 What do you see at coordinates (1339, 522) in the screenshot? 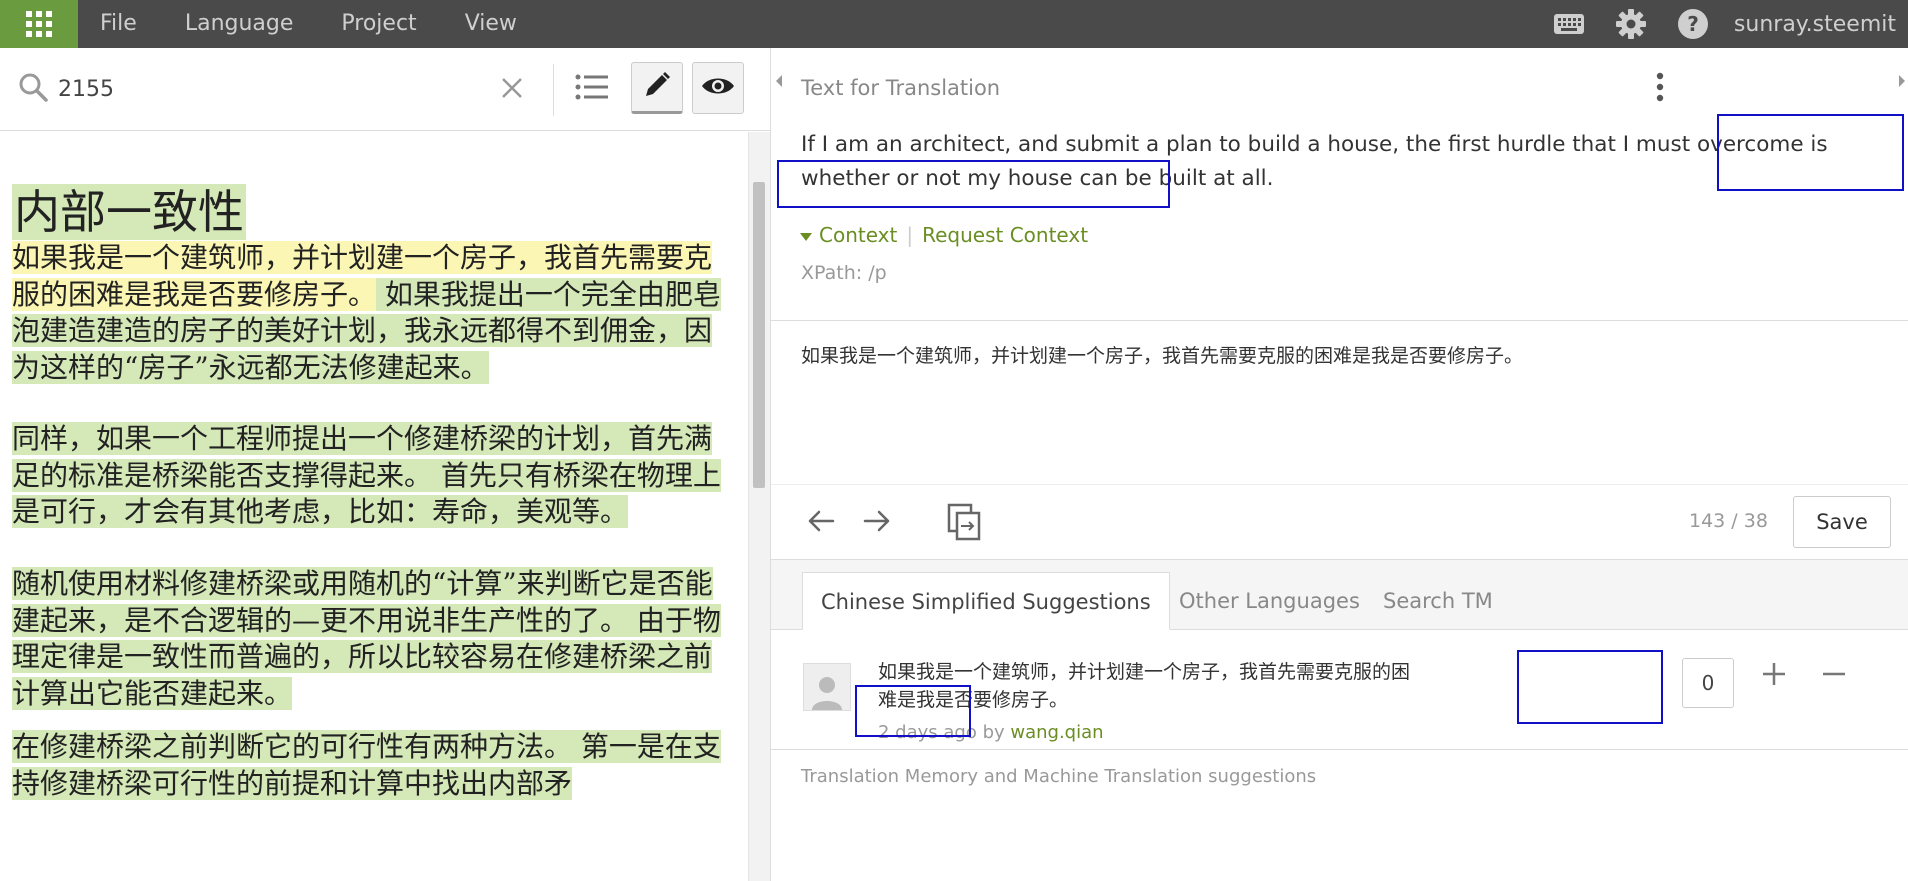
I see `editor-toolbar: 143 / 38 Save` at bounding box center [1339, 522].